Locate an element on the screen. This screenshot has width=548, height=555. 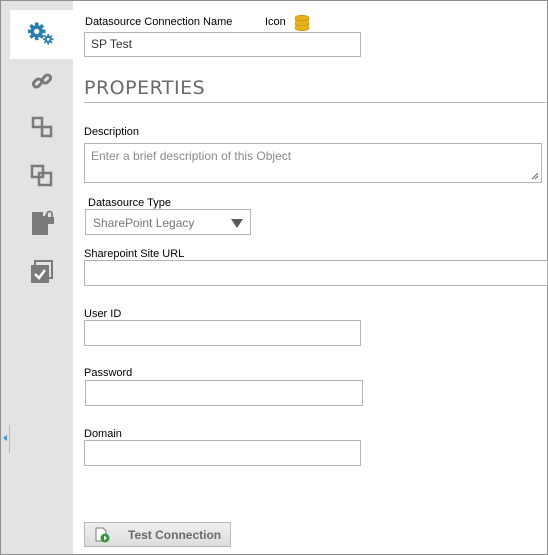
sidebar-item-relationship is located at coordinates (42, 127).